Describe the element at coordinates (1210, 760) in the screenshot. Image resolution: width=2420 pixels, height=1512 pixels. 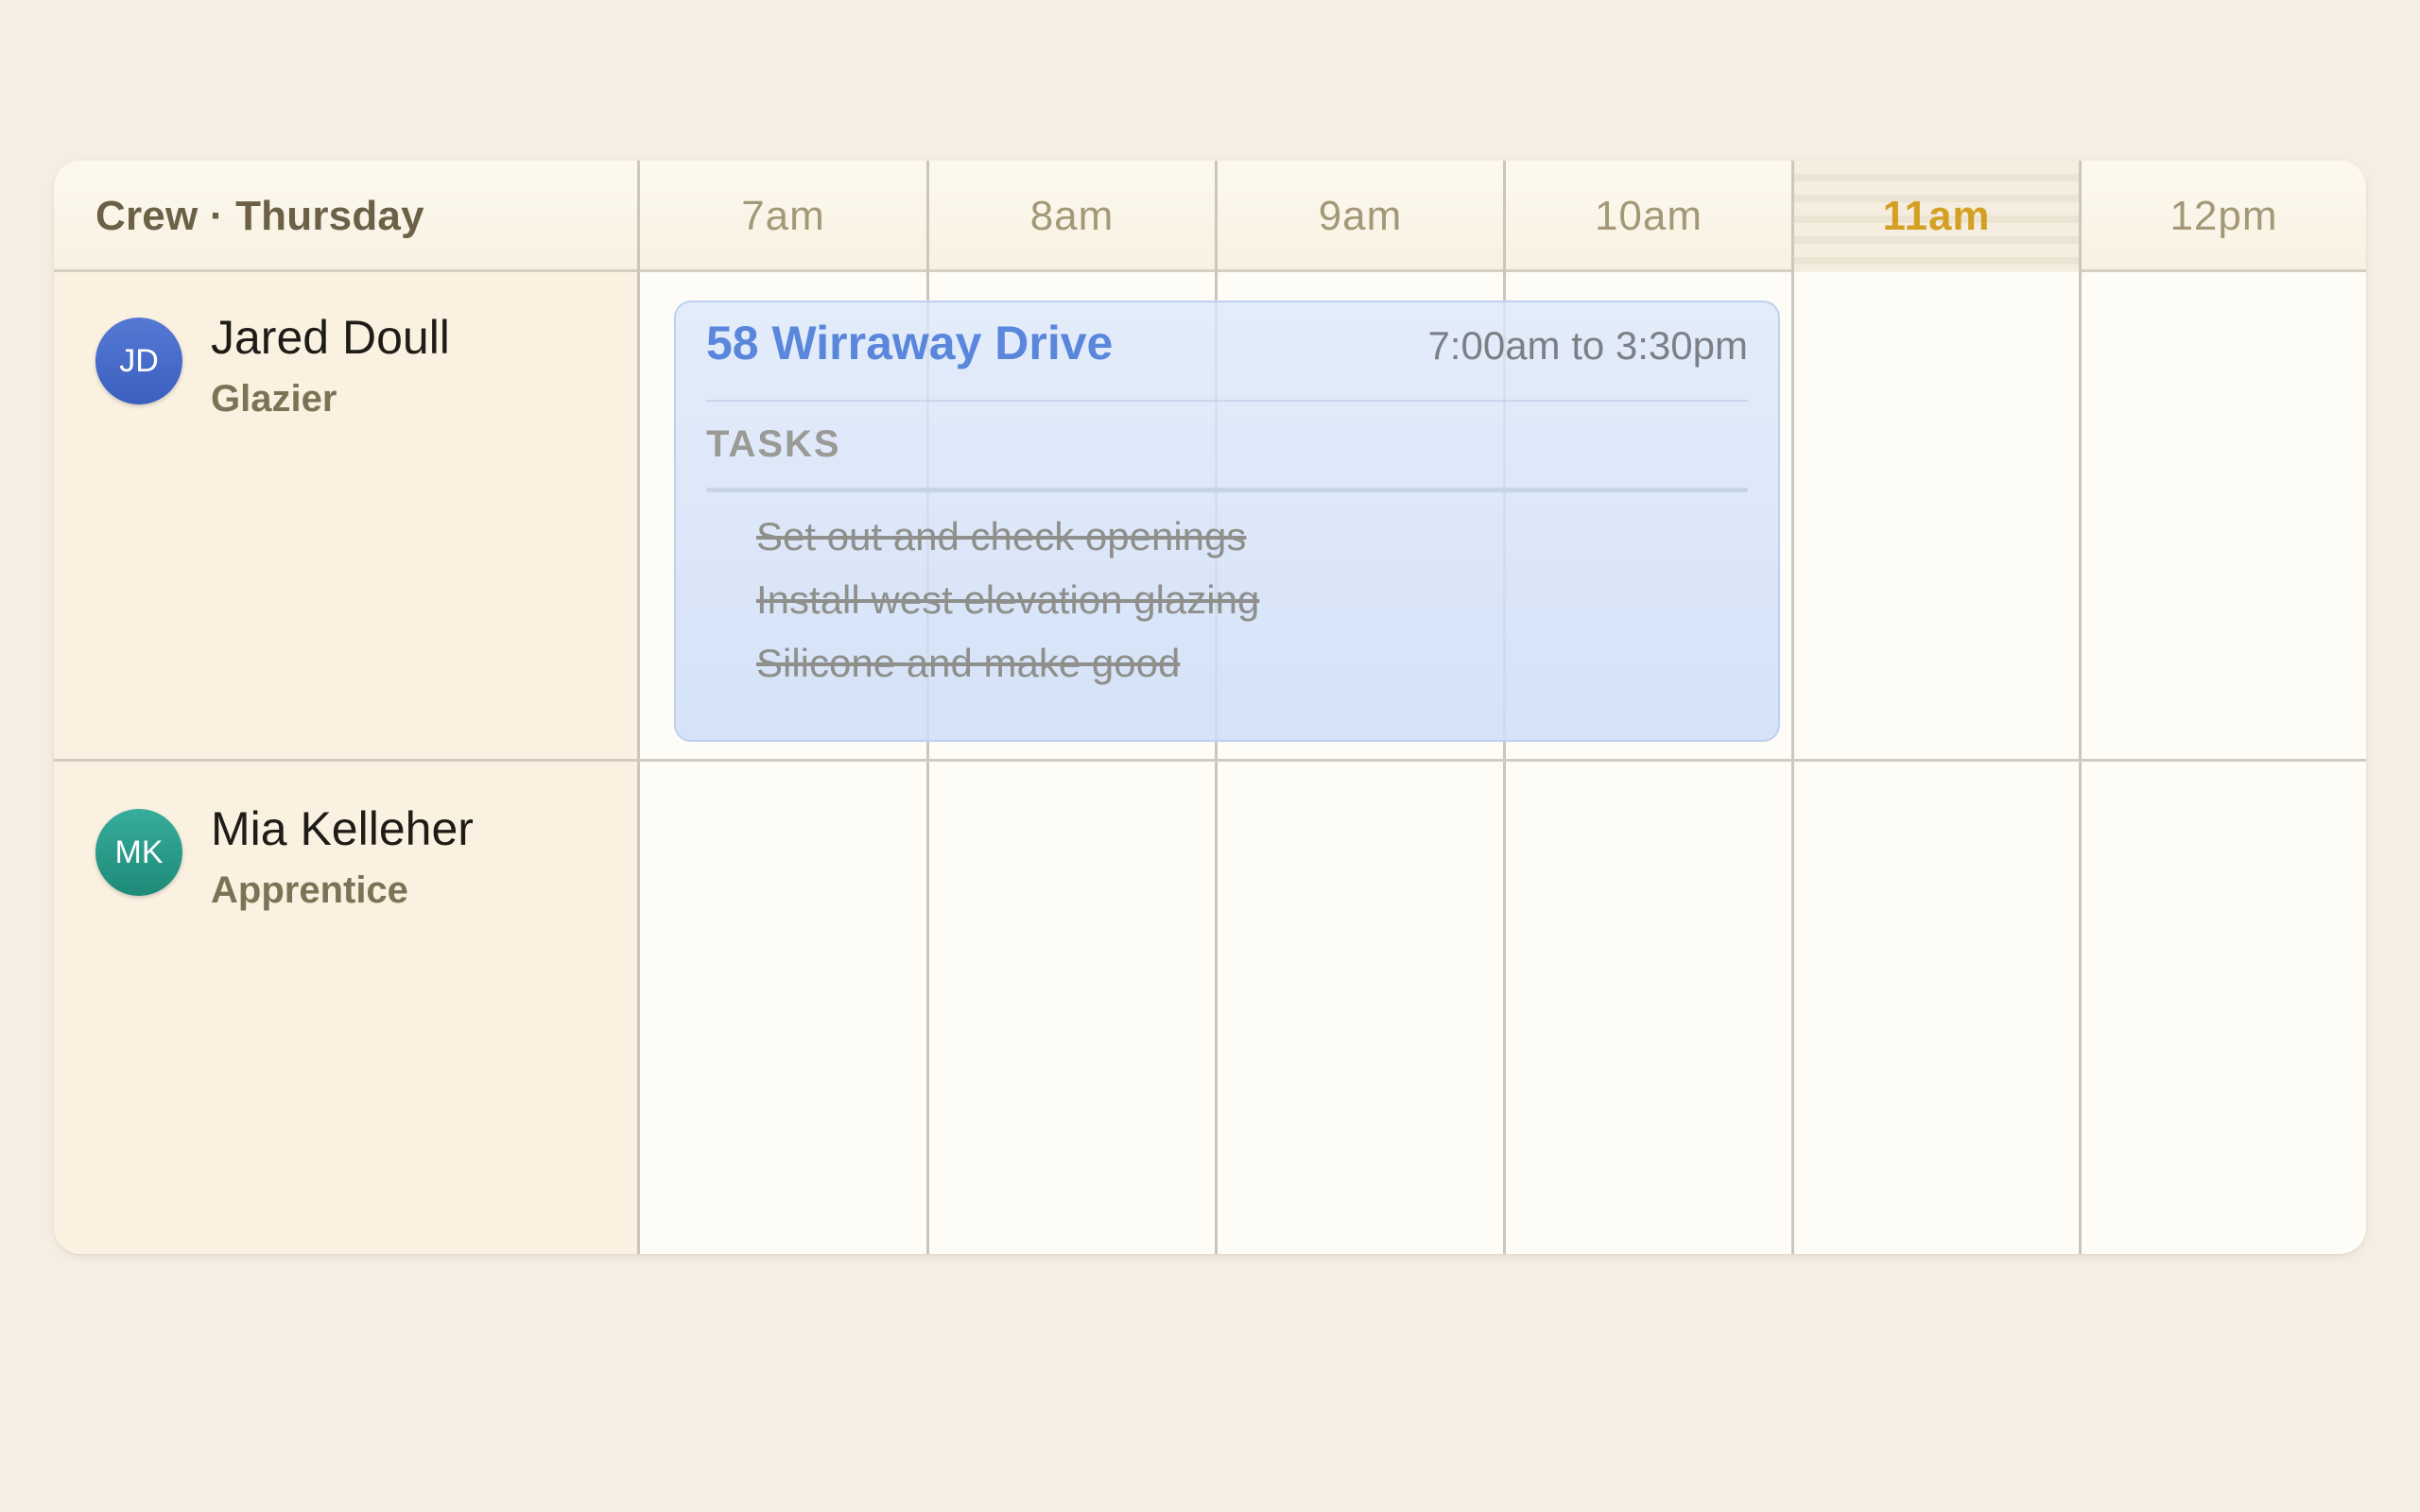
I see `row-divider` at that location.